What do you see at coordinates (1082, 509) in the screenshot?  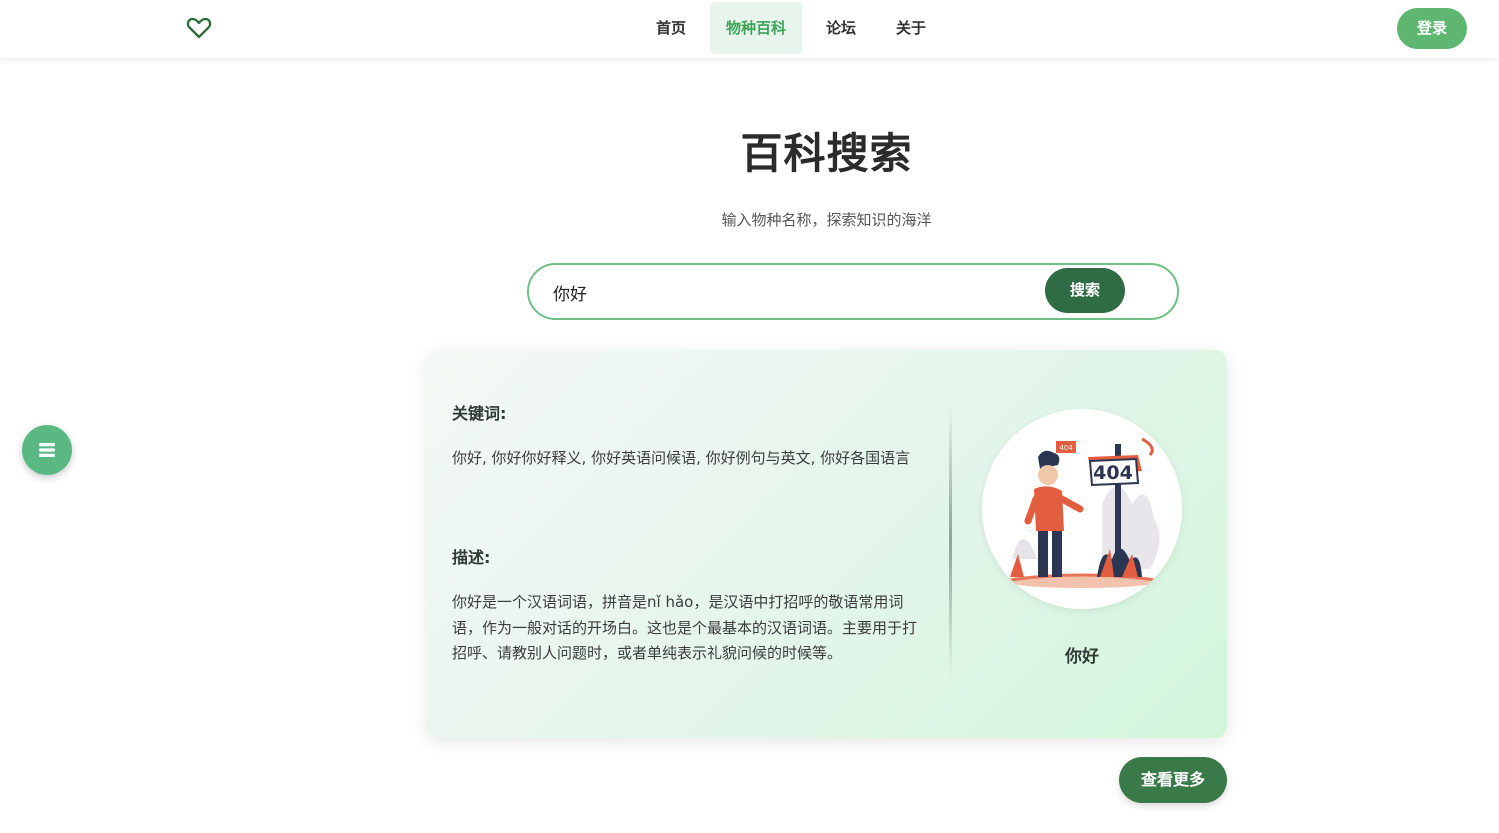 I see `result-image: 404 404` at bounding box center [1082, 509].